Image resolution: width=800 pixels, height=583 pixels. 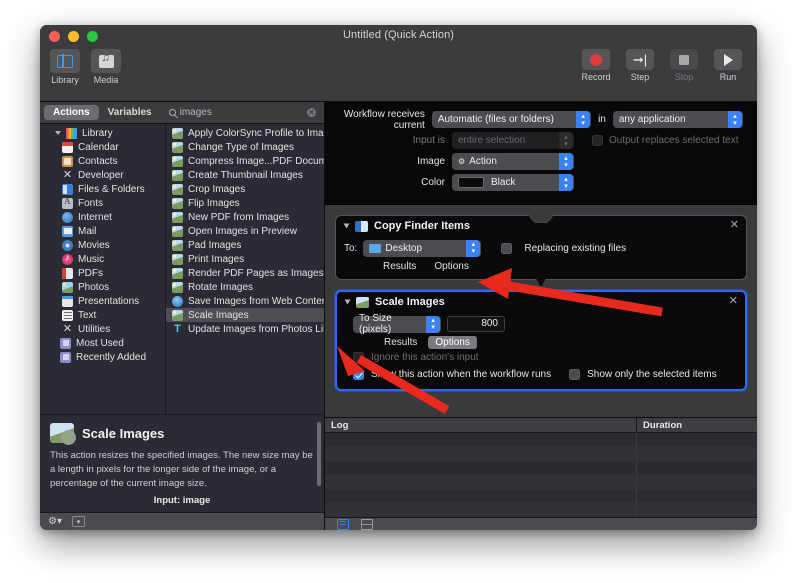 I want to click on gear-icon: ⚙▾, so click(x=55, y=521).